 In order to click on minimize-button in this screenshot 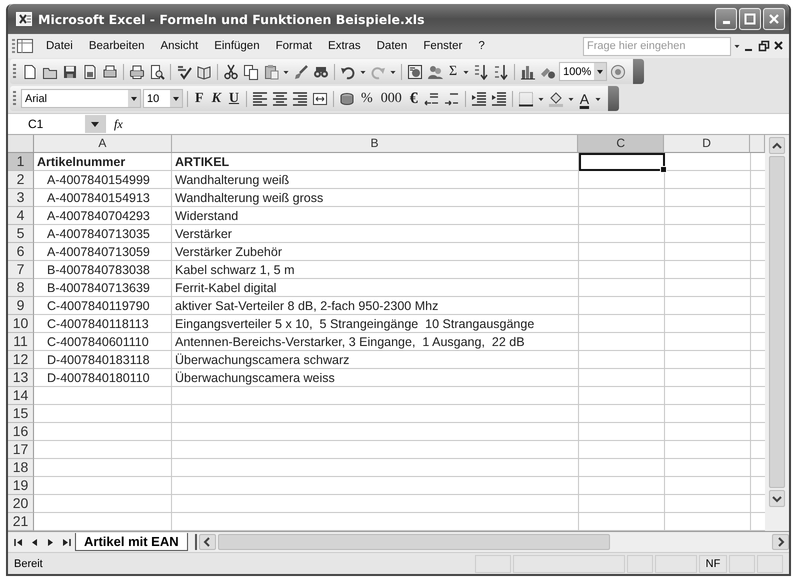, I will do `click(726, 19)`.